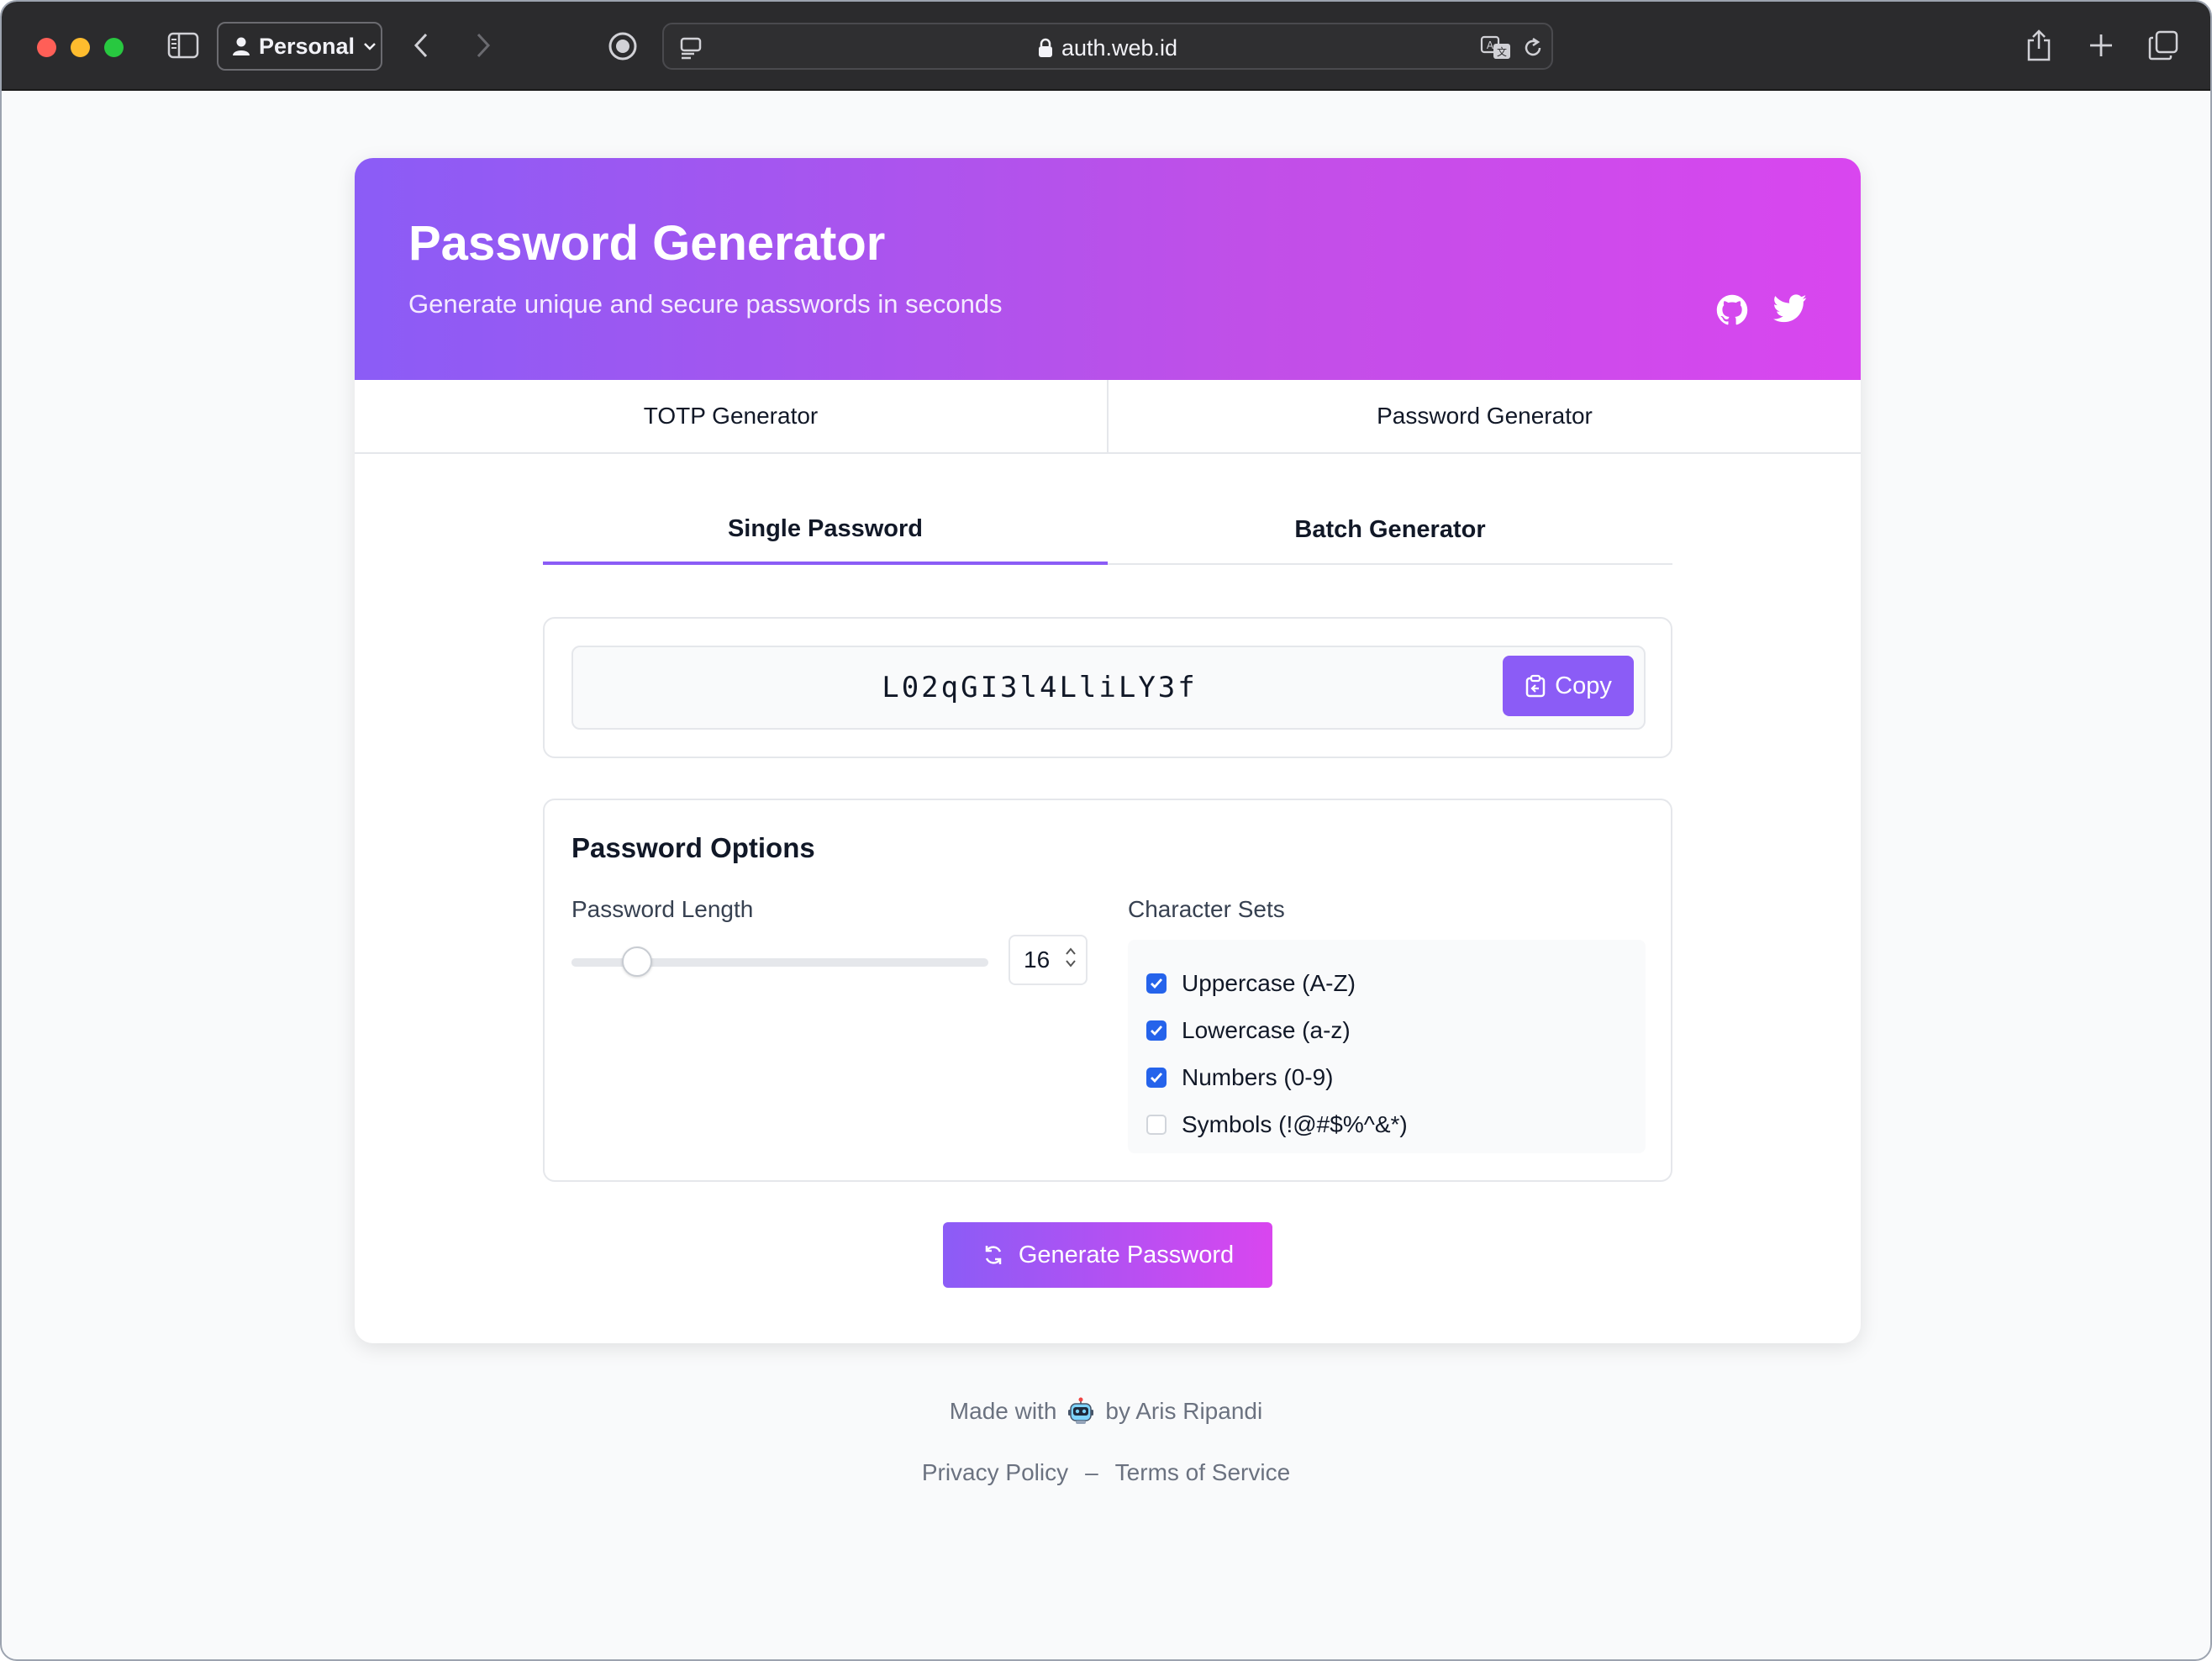 The width and height of the screenshot is (2212, 1661). I want to click on length-number-input: 16, so click(1048, 960).